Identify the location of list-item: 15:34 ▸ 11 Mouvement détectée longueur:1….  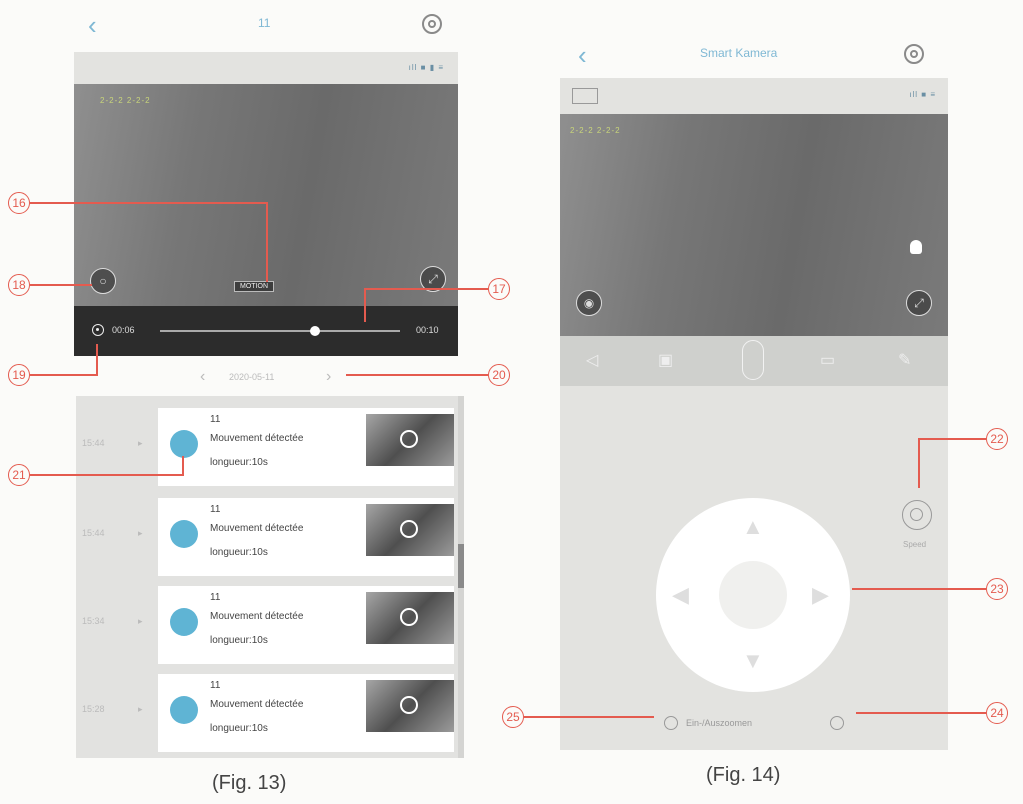
(270, 625).